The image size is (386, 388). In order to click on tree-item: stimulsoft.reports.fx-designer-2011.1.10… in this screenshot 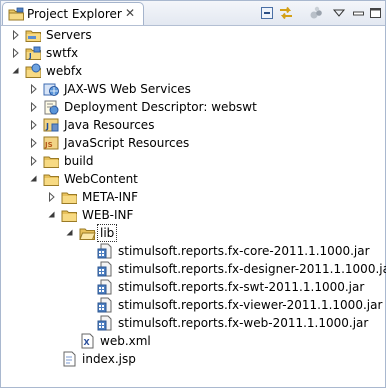, I will do `click(193, 269)`.